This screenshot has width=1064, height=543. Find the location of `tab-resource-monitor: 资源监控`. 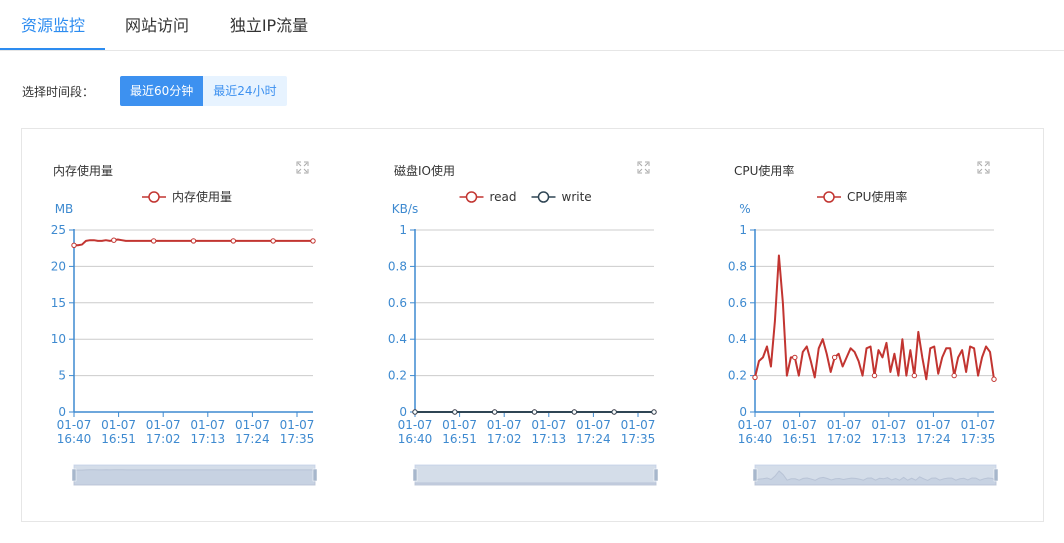

tab-resource-monitor: 资源监控 is located at coordinates (53, 25).